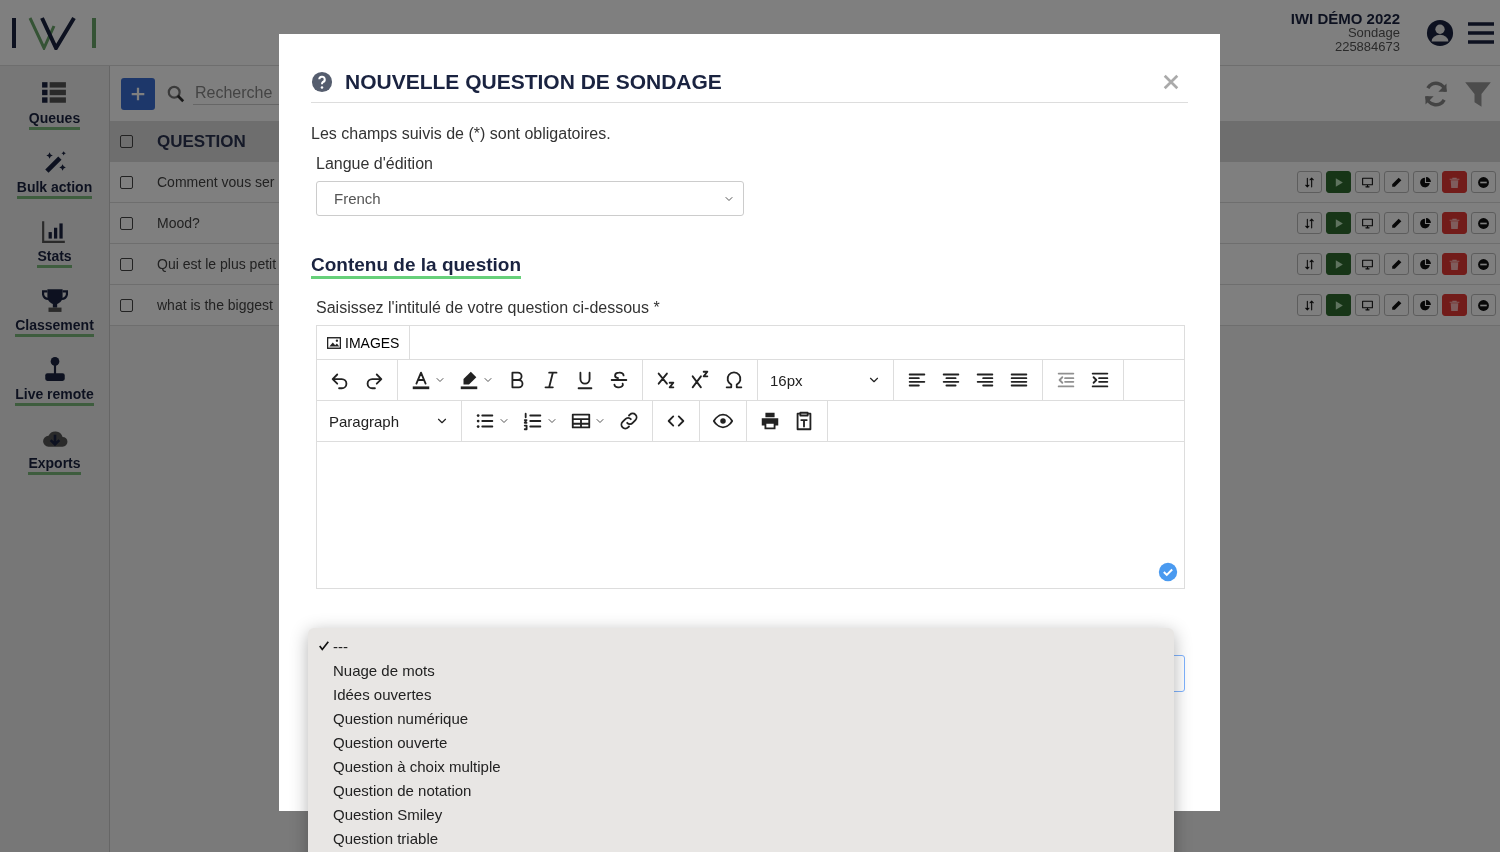 Image resolution: width=1500 pixels, height=852 pixels. Describe the element at coordinates (374, 164) in the screenshot. I see `field-label: Langue d'édition` at that location.